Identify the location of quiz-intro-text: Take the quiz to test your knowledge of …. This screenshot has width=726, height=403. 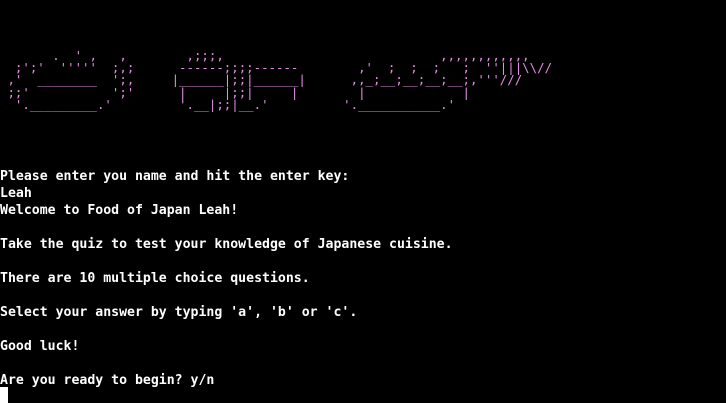
(226, 244).